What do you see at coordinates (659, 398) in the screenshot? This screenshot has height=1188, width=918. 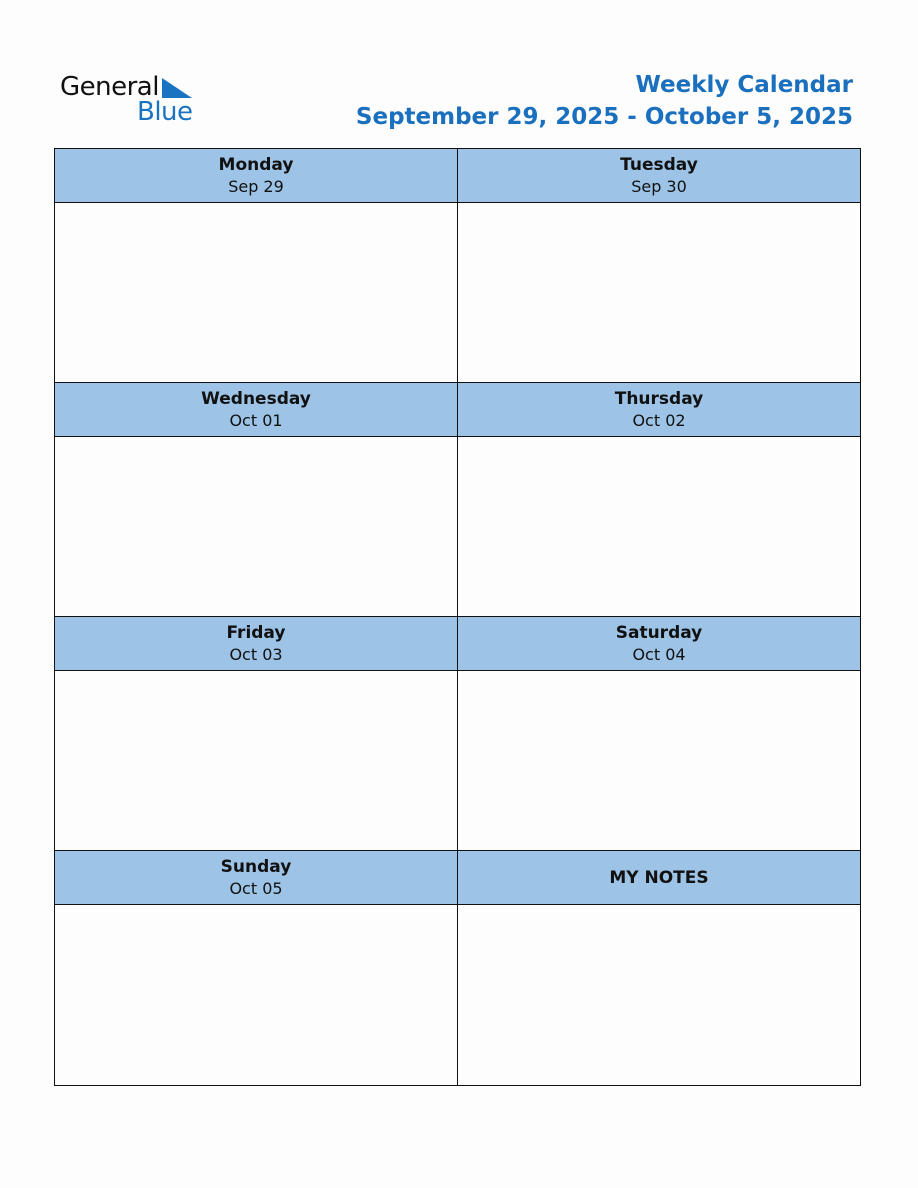 I see `day-name: Thursday` at bounding box center [659, 398].